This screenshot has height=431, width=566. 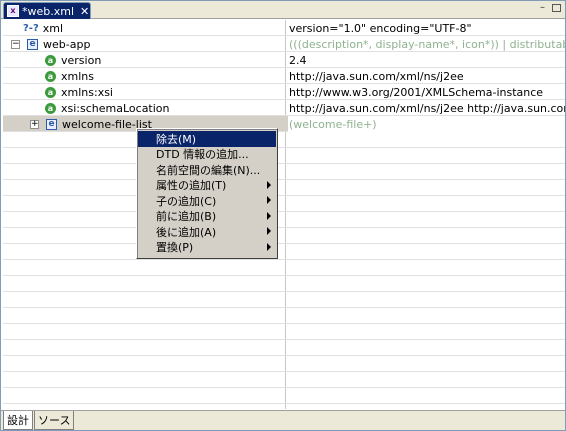 I want to click on node-value: http://java.sun.com/xml/ns/j2ee, so click(x=426, y=76).